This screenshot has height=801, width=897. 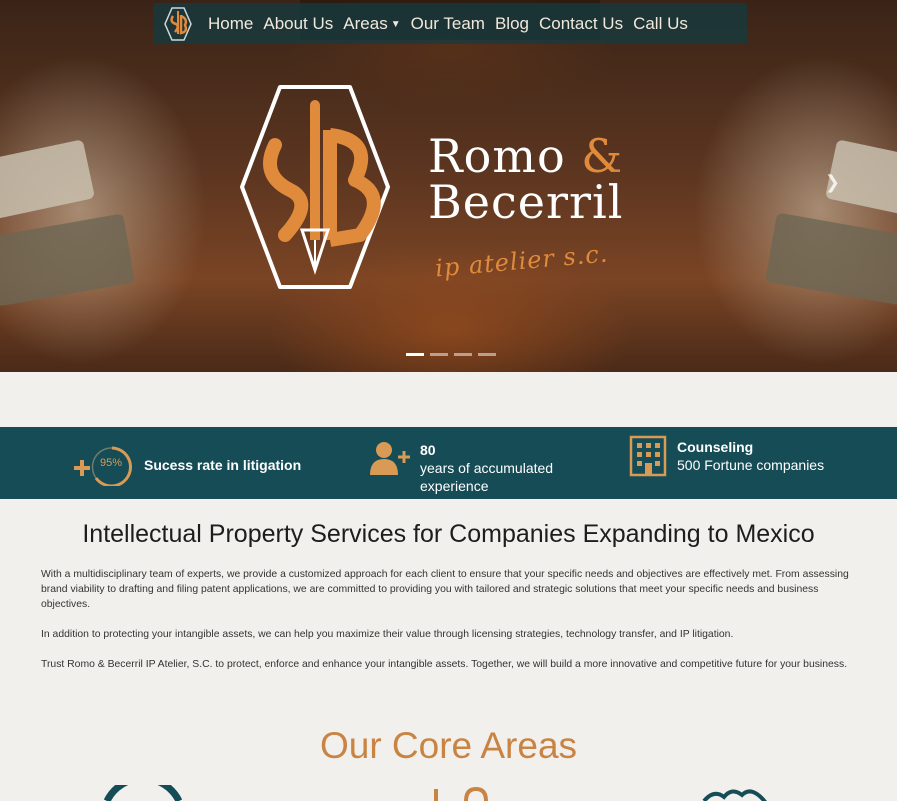 I want to click on rb-logo-icon, so click(x=178, y=23).